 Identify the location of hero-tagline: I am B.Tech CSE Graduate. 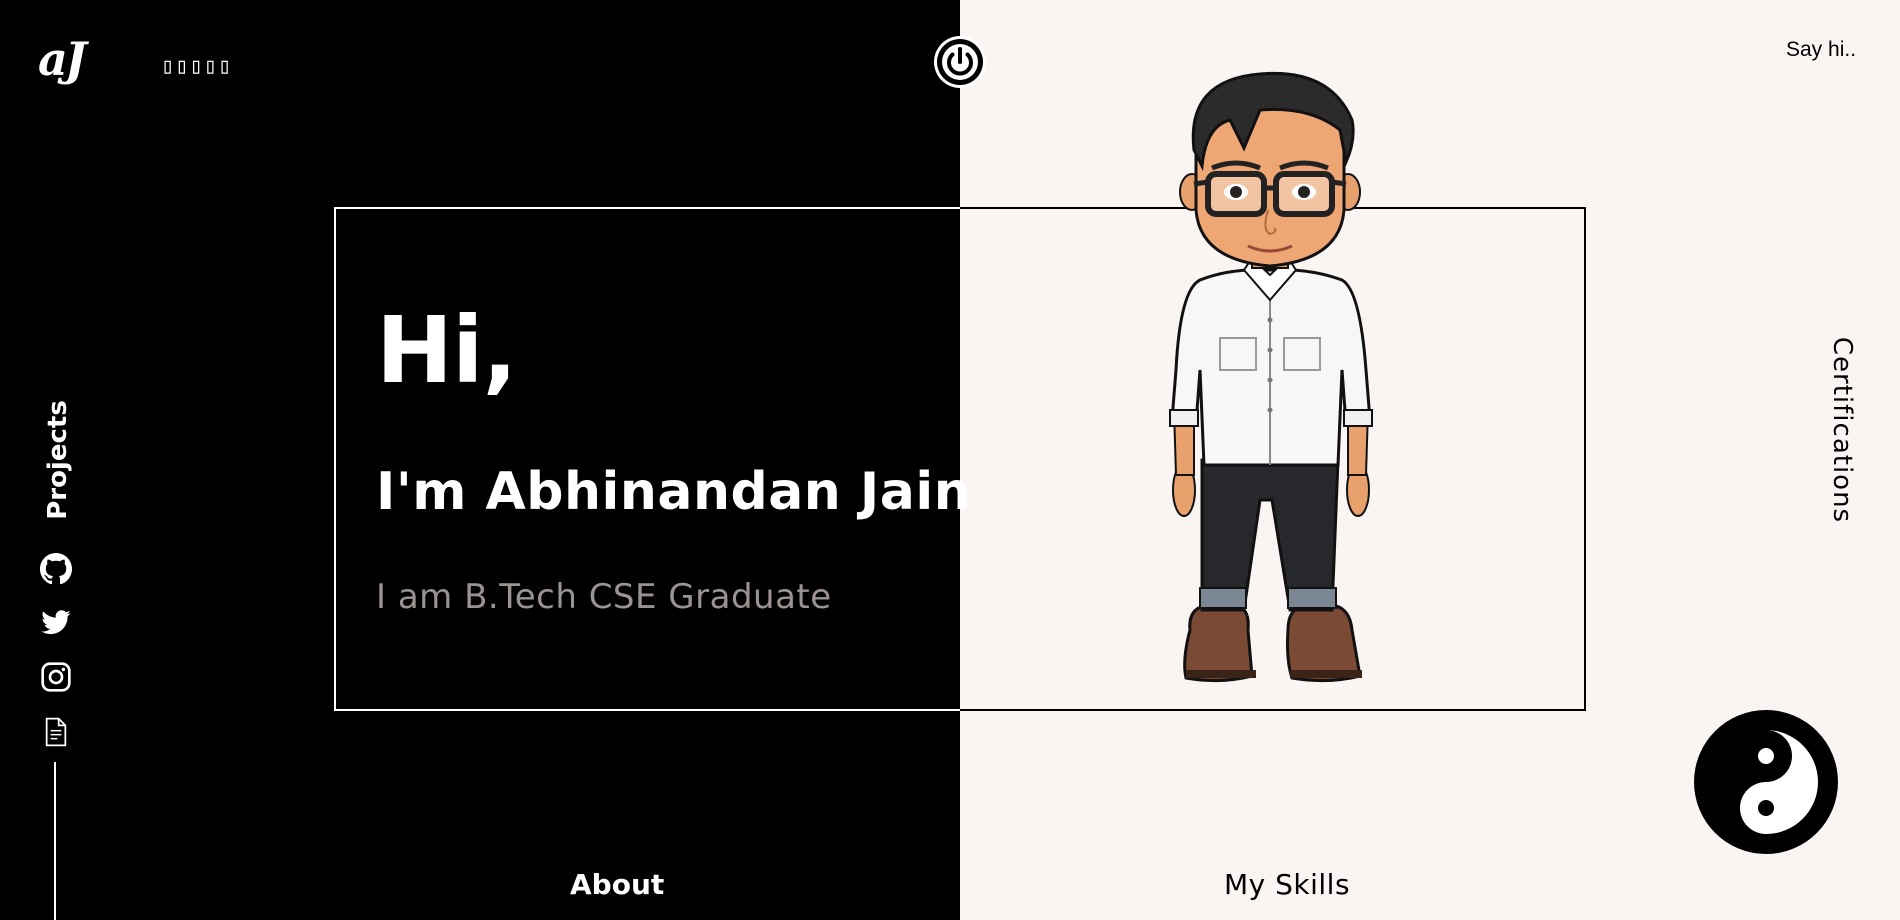
(604, 597).